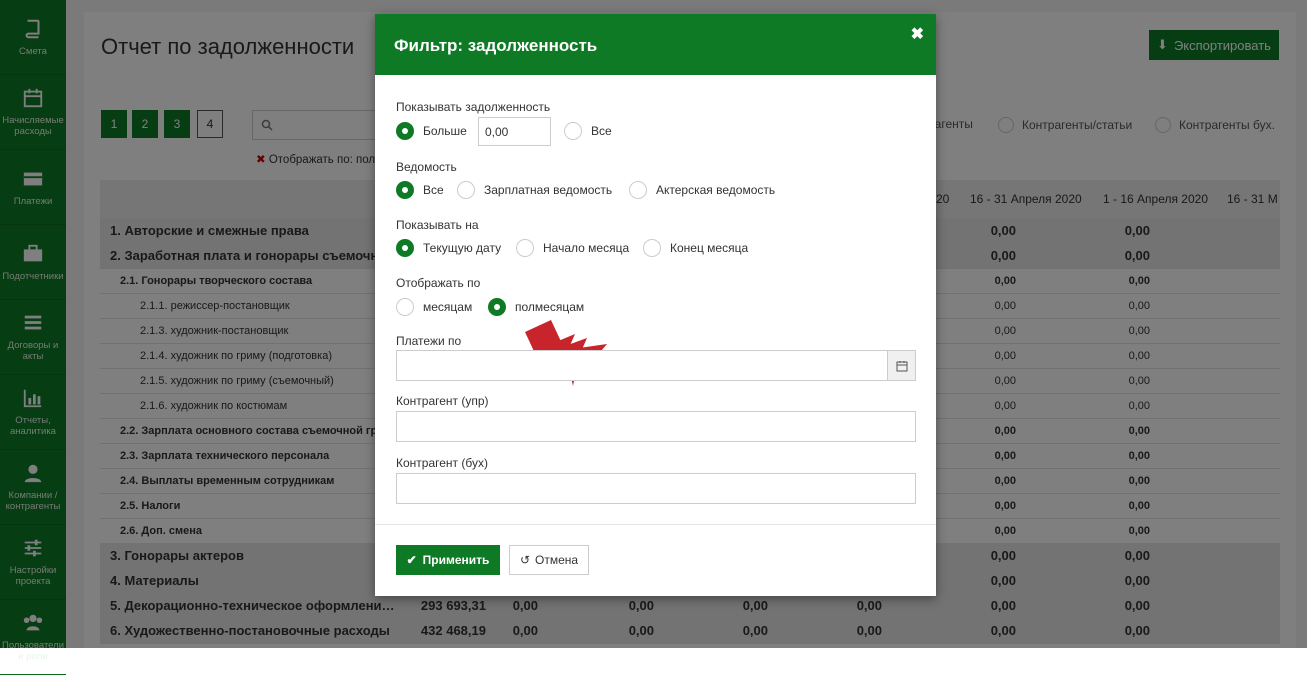 The width and height of the screenshot is (1307, 675). What do you see at coordinates (442, 401) in the screenshot?
I see `counterparty-mgmt-label: Контрагент (упр)` at bounding box center [442, 401].